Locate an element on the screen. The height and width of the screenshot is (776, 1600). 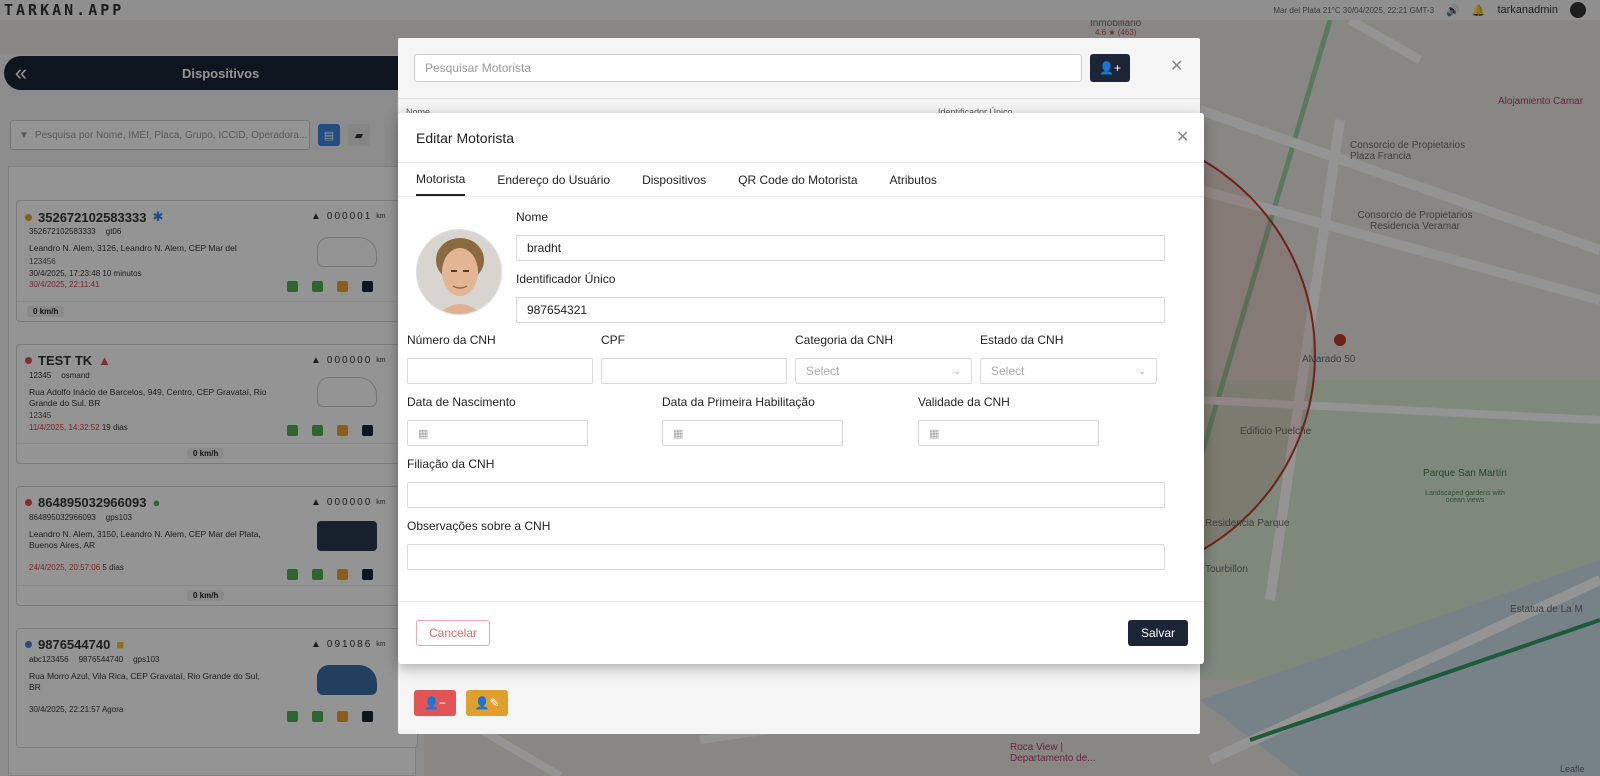
first-license-input: ▦ is located at coordinates (752, 433).